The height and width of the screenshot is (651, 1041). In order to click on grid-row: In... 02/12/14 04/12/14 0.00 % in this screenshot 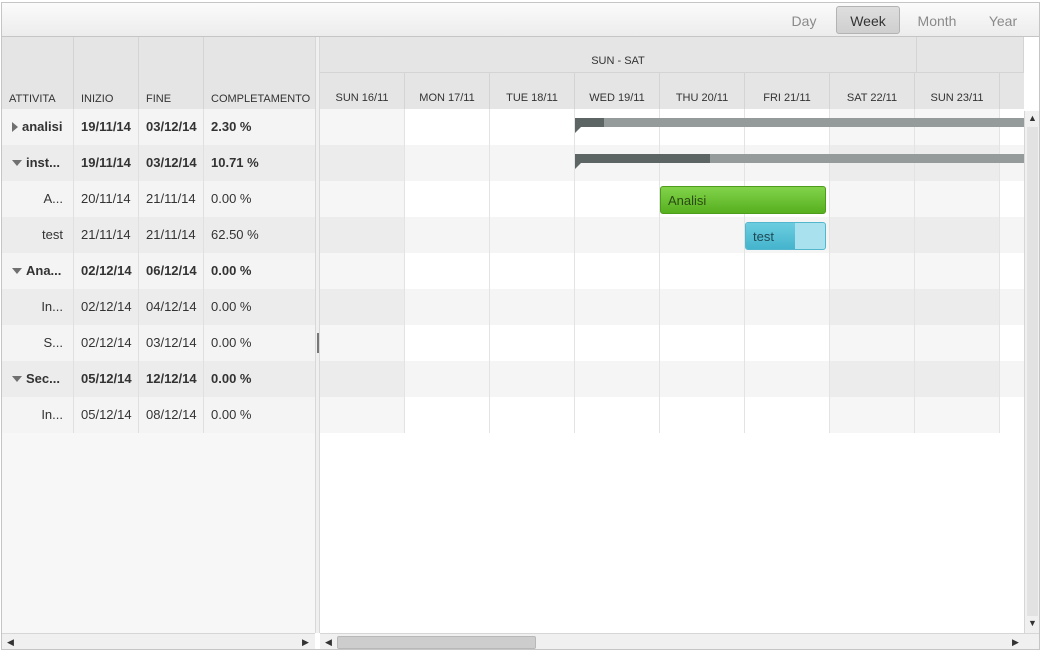, I will do `click(158, 307)`.